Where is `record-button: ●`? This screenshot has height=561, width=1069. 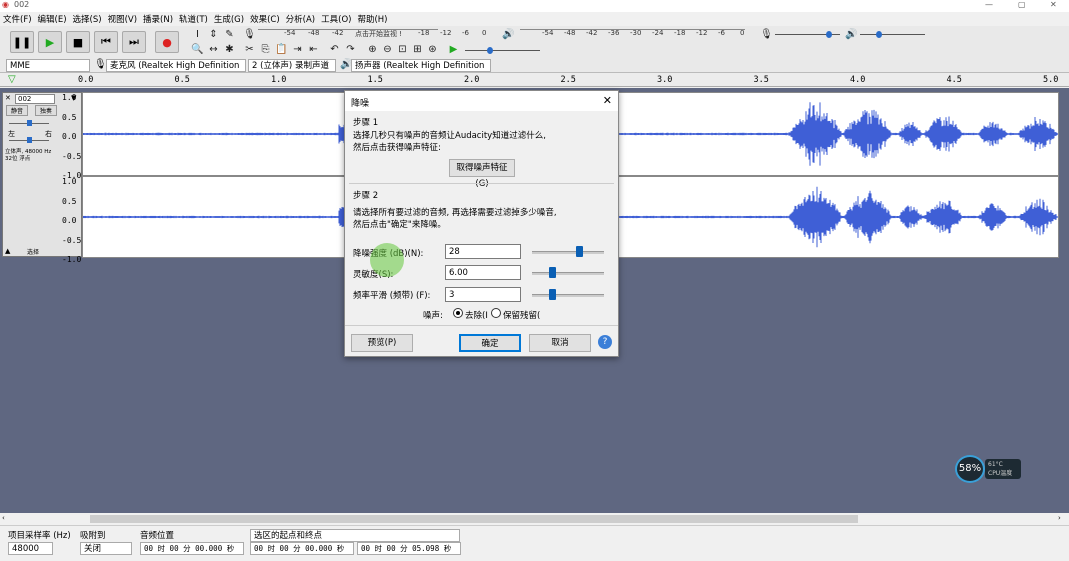
record-button: ● is located at coordinates (167, 42).